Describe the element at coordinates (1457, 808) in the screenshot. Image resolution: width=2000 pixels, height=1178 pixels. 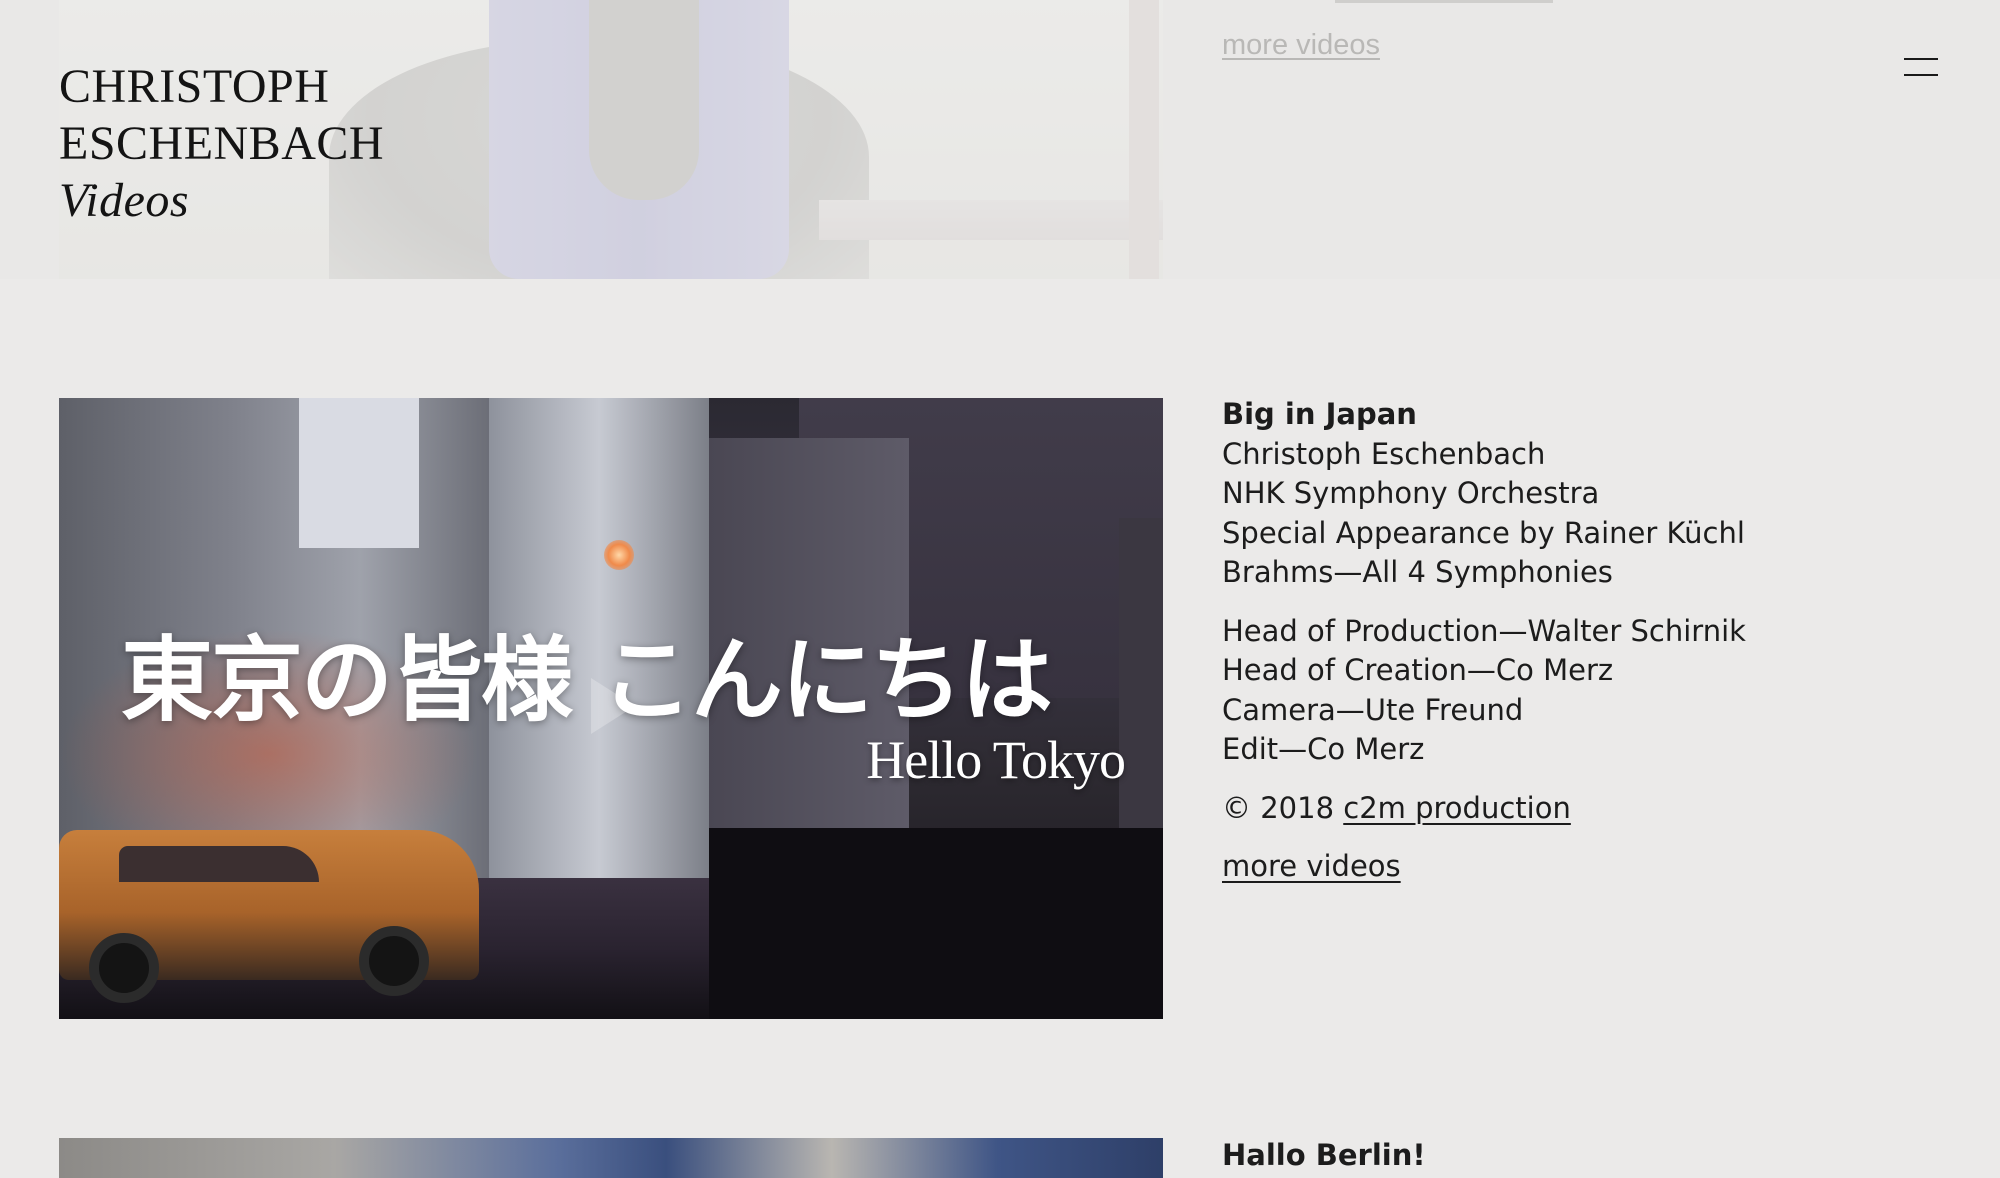
I see `production-company-link: c2m production` at that location.